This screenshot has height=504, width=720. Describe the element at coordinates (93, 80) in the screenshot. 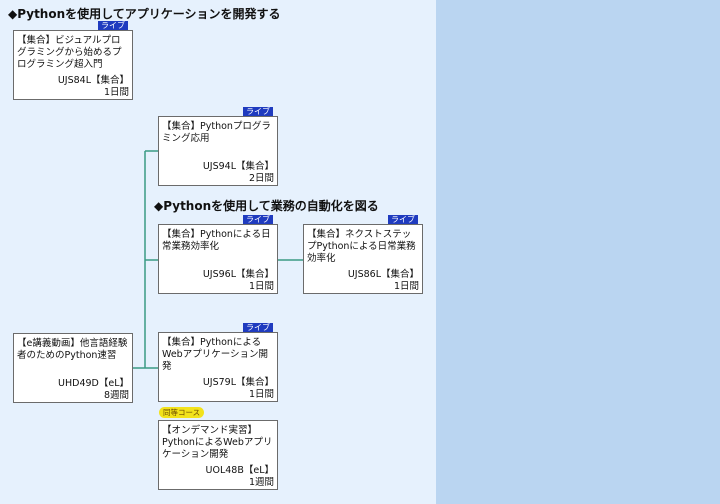

I see `course-code: UJS84L【集合】` at that location.